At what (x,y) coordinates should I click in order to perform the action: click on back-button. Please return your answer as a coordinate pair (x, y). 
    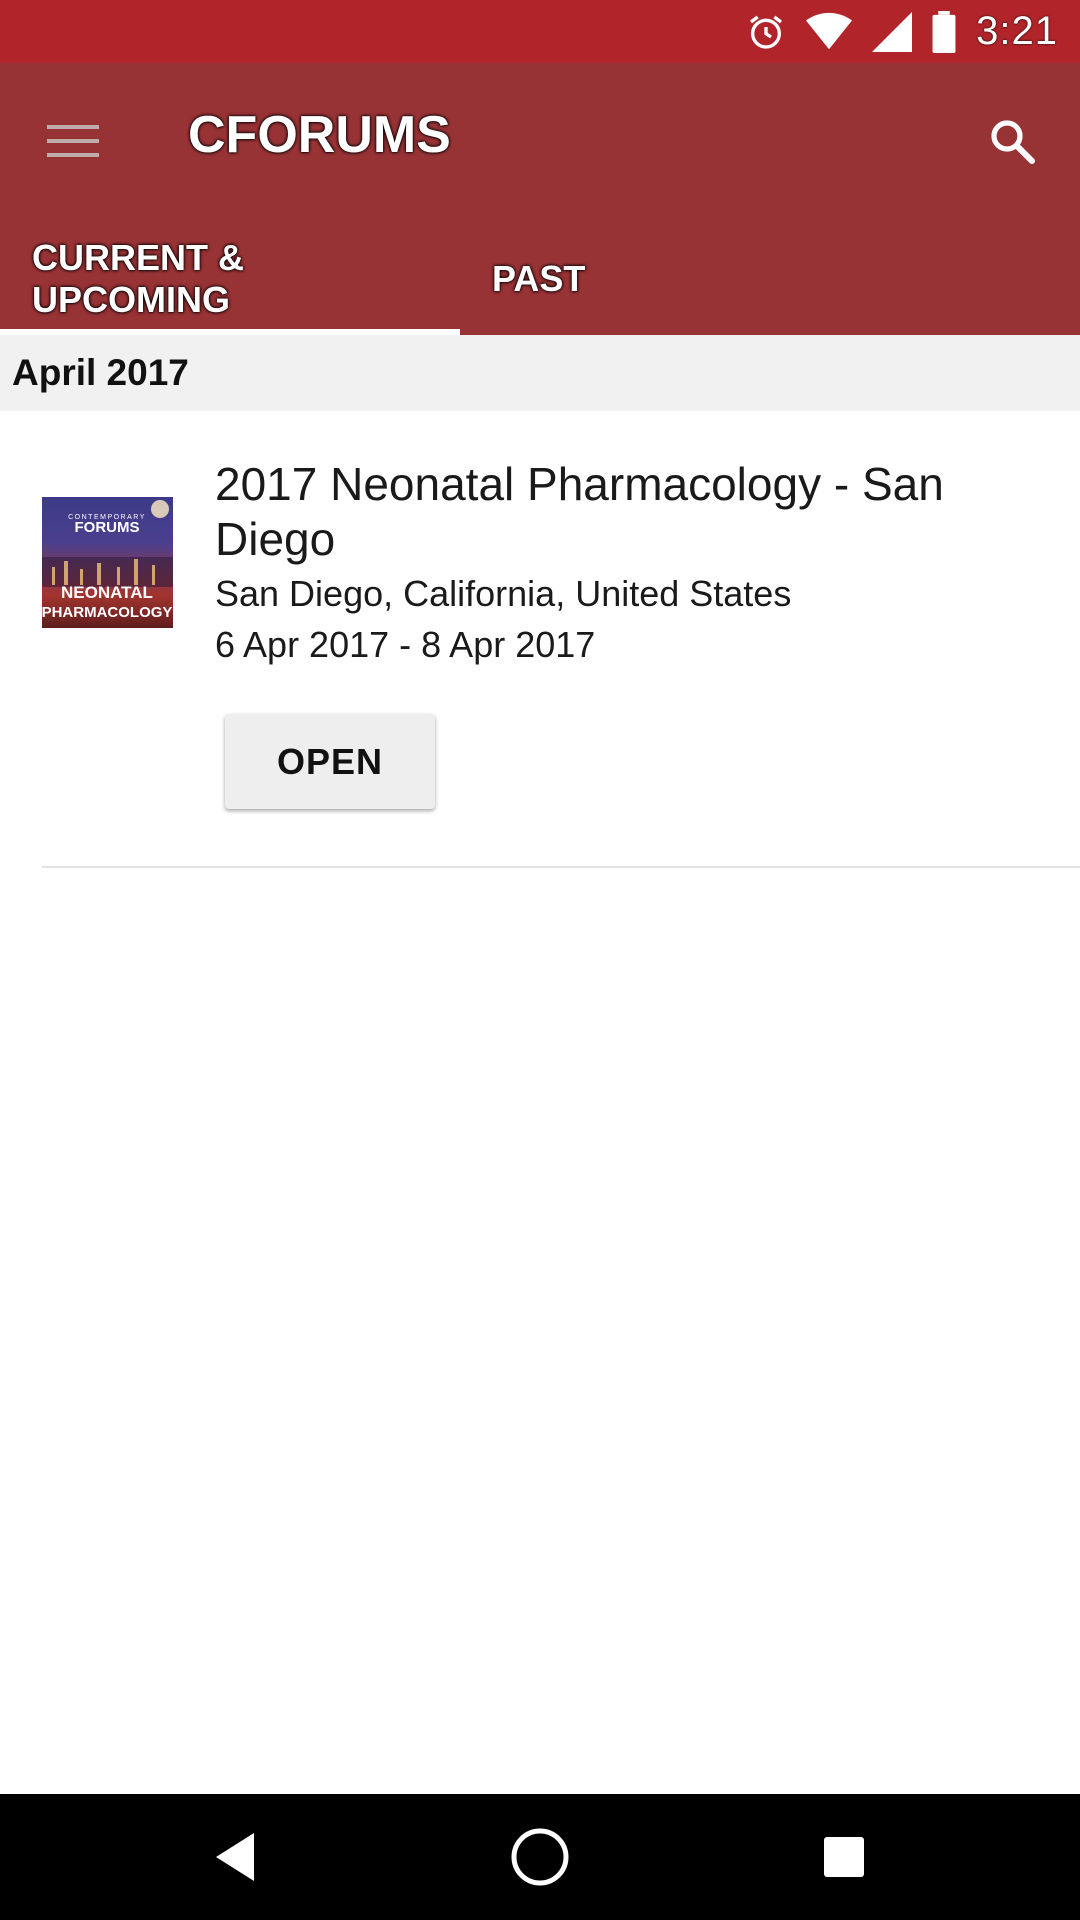
    Looking at the image, I should click on (235, 1857).